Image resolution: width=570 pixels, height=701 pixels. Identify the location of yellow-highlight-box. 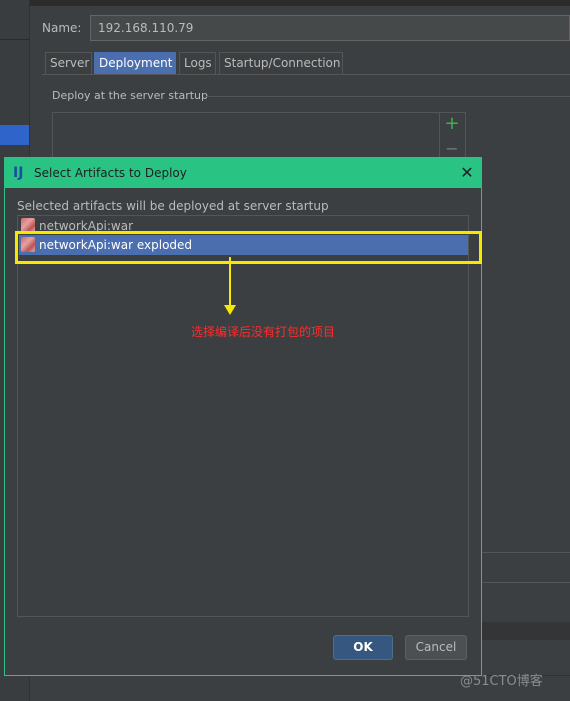
(248, 247).